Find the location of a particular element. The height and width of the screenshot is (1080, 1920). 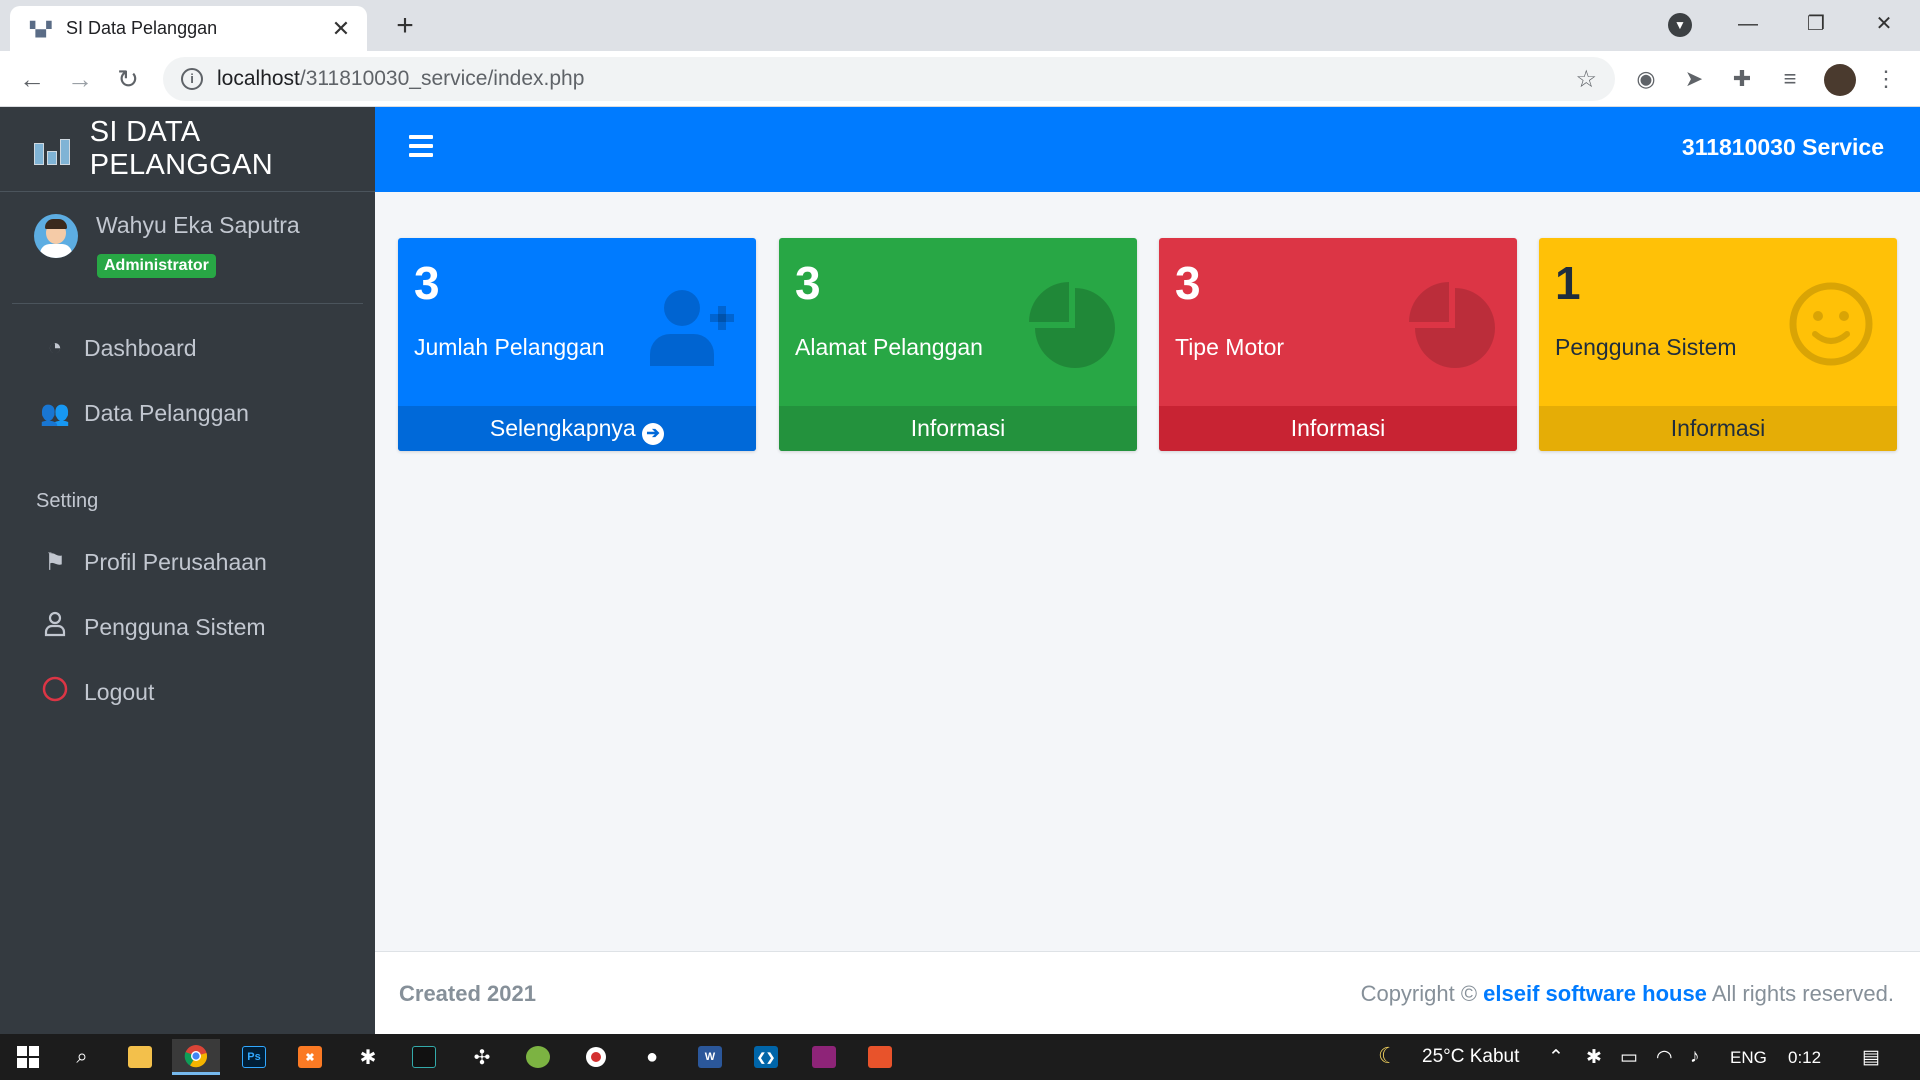

sidebar-item-dashboard: ◔ Dashboard is located at coordinates (187, 348).